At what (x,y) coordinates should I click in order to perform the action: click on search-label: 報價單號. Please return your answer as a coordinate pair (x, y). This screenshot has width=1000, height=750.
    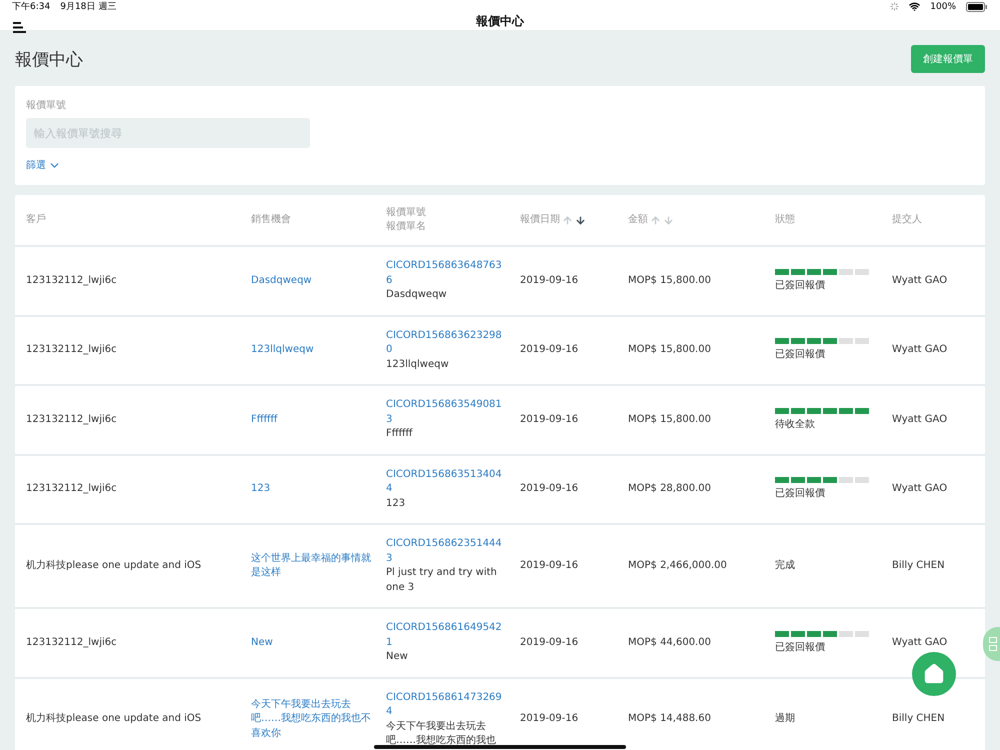
    Looking at the image, I should click on (46, 105).